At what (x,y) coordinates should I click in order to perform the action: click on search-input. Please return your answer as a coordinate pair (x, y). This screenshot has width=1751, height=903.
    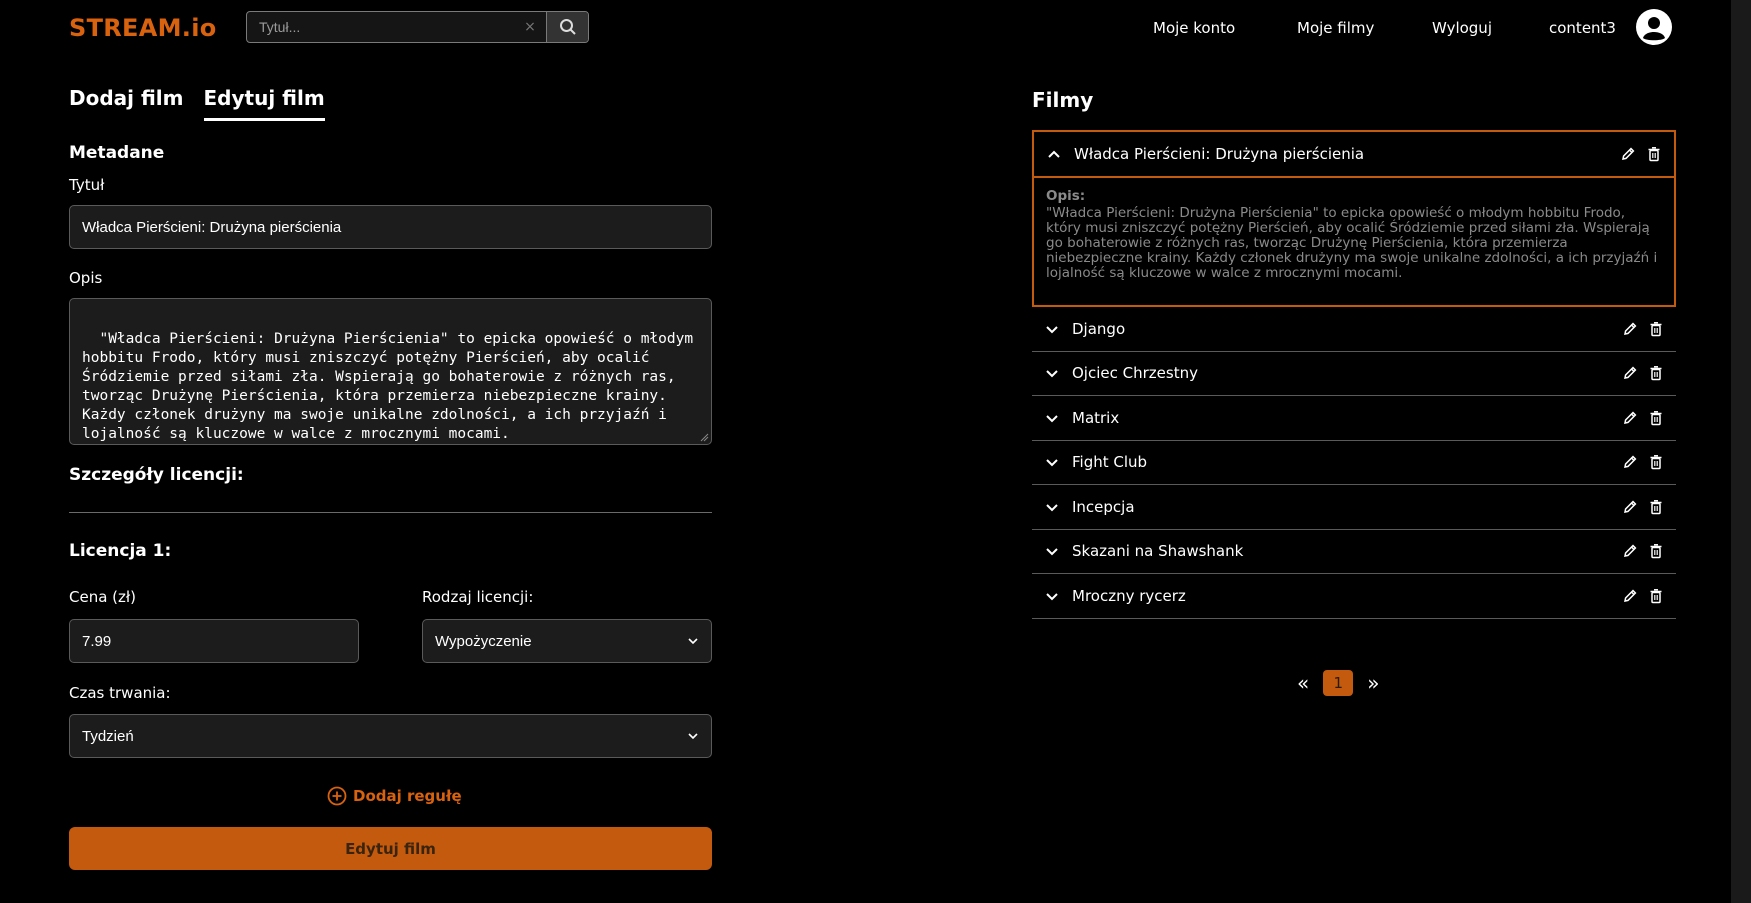
    Looking at the image, I should click on (380, 27).